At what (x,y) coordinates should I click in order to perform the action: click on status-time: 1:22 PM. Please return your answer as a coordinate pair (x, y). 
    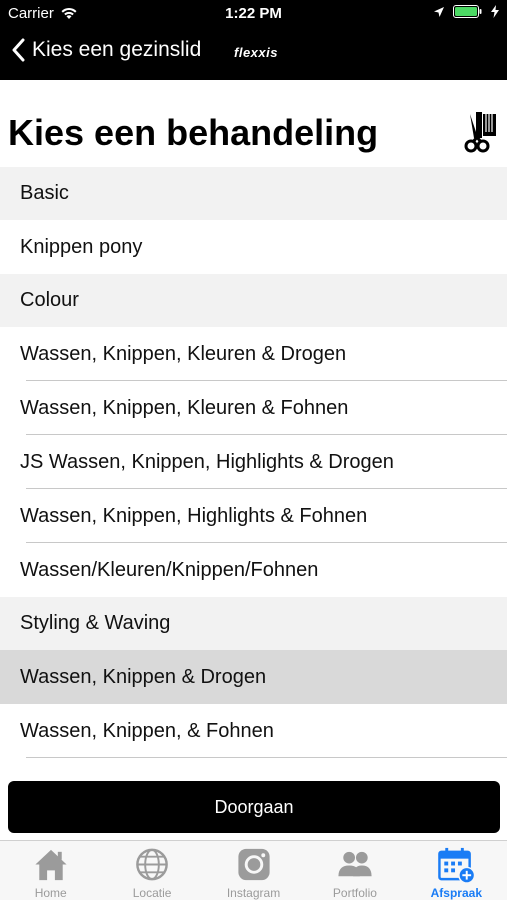
    Looking at the image, I should click on (253, 13).